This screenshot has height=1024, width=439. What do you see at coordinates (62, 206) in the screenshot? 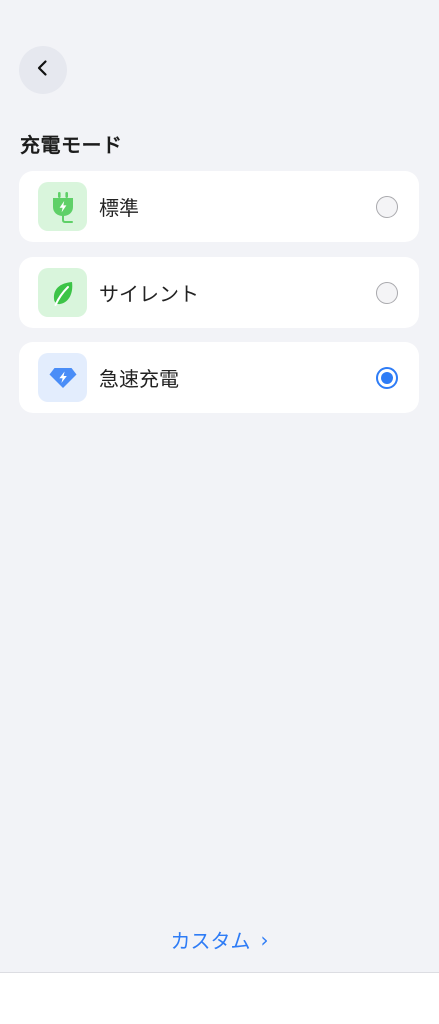
I see `plug-icon` at bounding box center [62, 206].